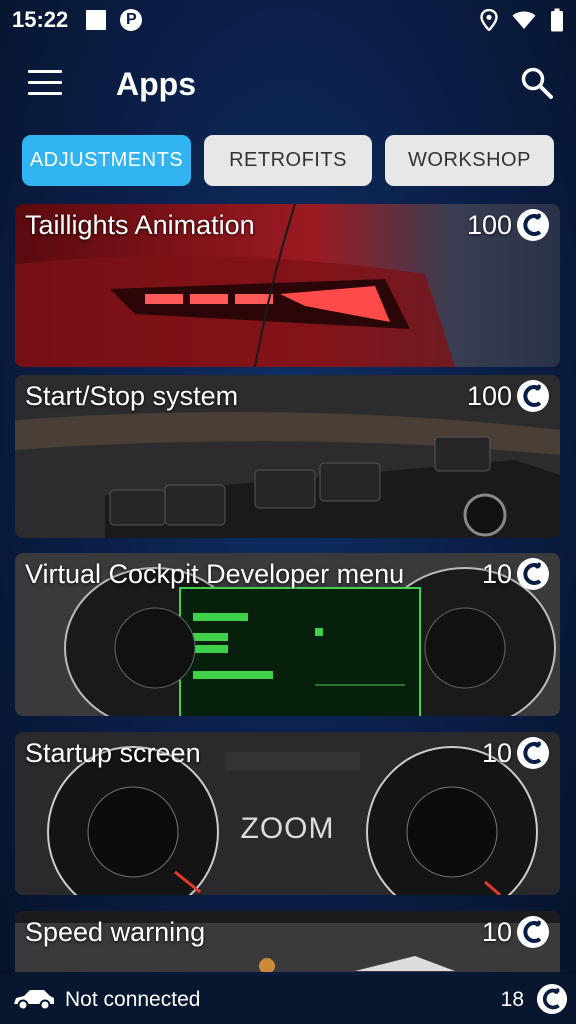 The width and height of the screenshot is (576, 1024). What do you see at coordinates (115, 932) in the screenshot?
I see `app-title: Speed warning` at bounding box center [115, 932].